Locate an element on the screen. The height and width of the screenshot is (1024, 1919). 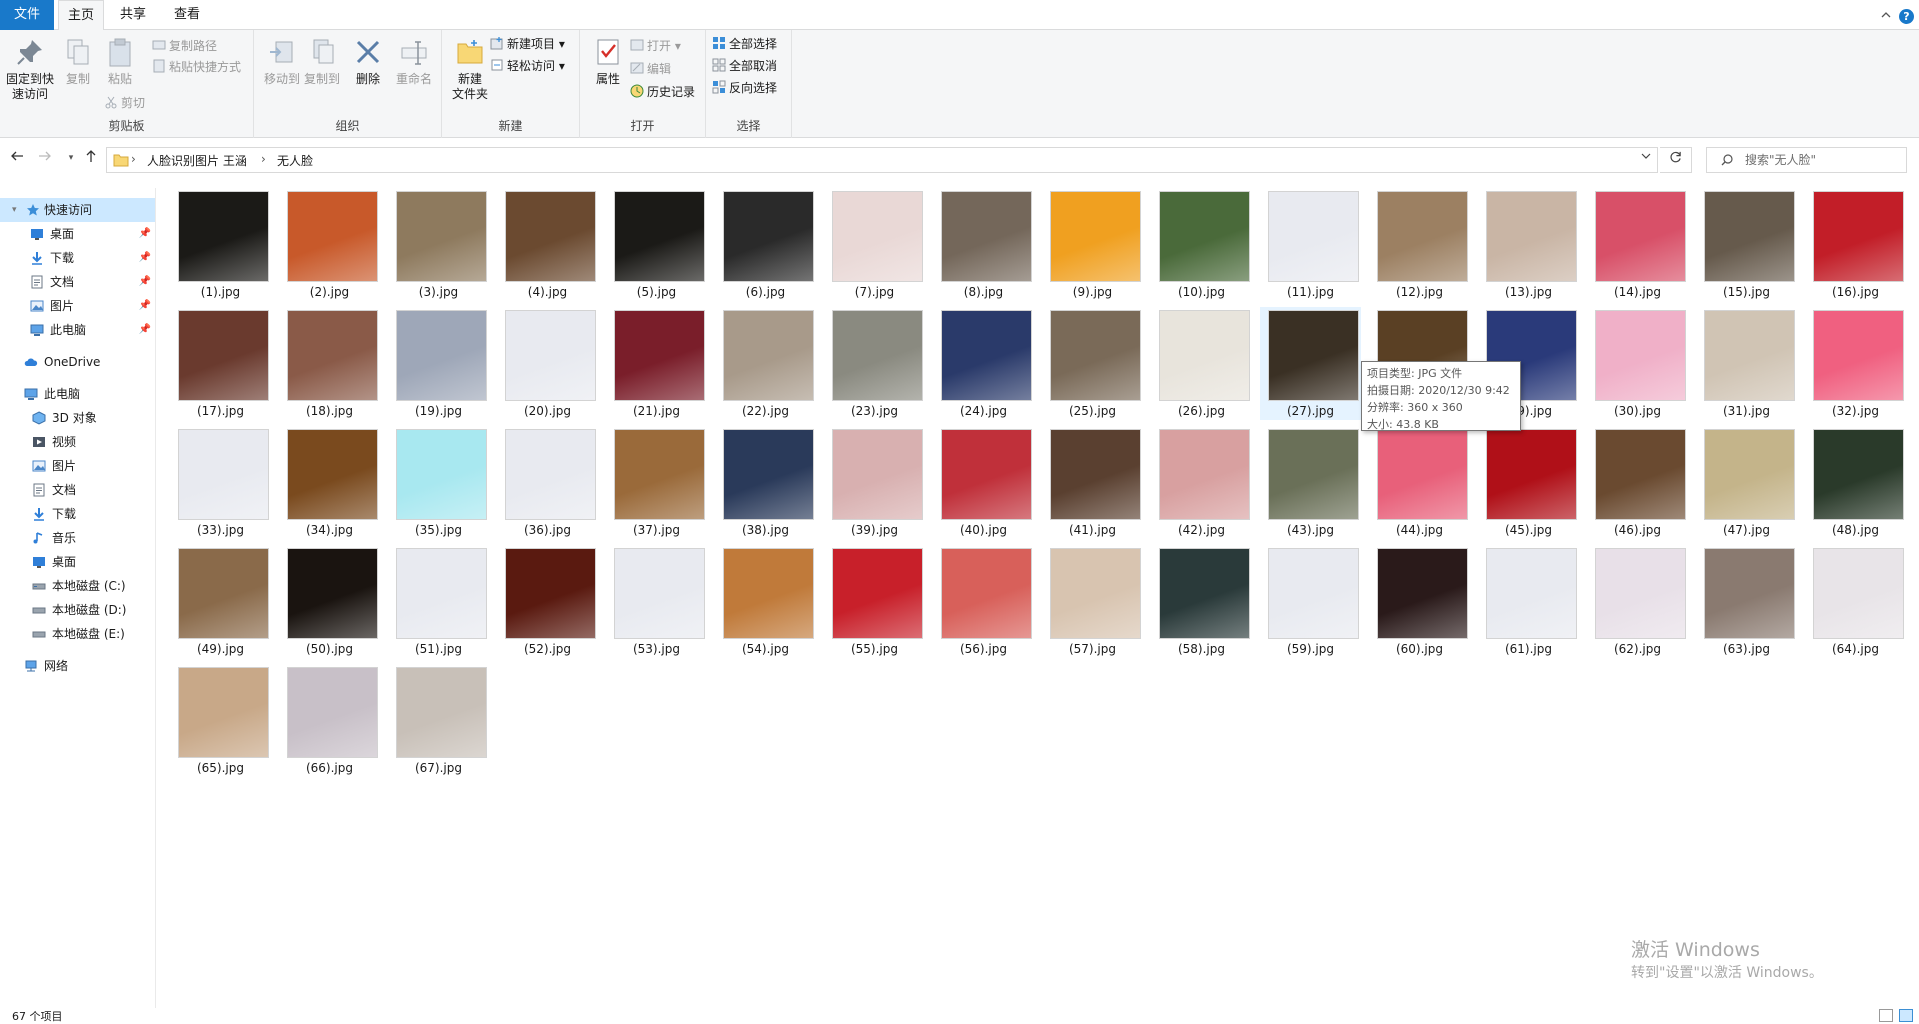
nav-network: 网络 is located at coordinates (77, 666).